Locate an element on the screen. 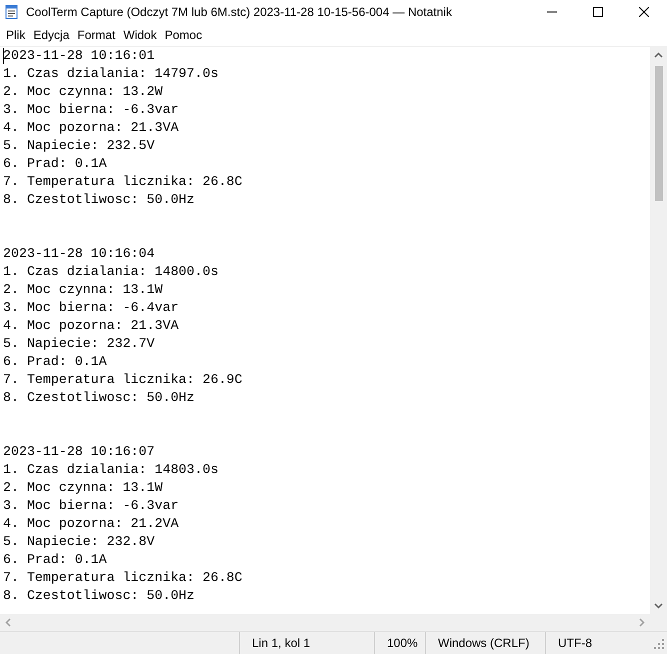  text-line: 5. Napiecie: 232.5V is located at coordinates (79, 146).